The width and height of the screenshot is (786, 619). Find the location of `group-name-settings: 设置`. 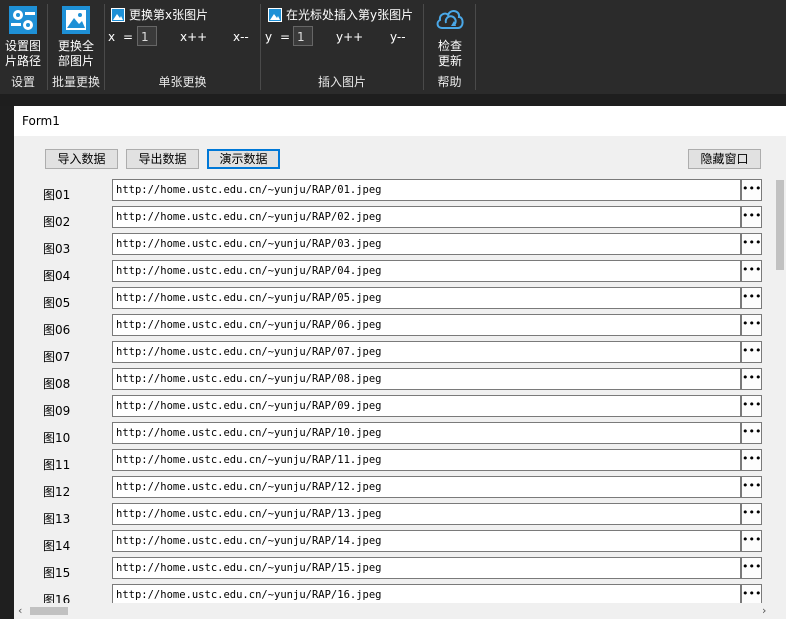

group-name-settings: 设置 is located at coordinates (22, 82).